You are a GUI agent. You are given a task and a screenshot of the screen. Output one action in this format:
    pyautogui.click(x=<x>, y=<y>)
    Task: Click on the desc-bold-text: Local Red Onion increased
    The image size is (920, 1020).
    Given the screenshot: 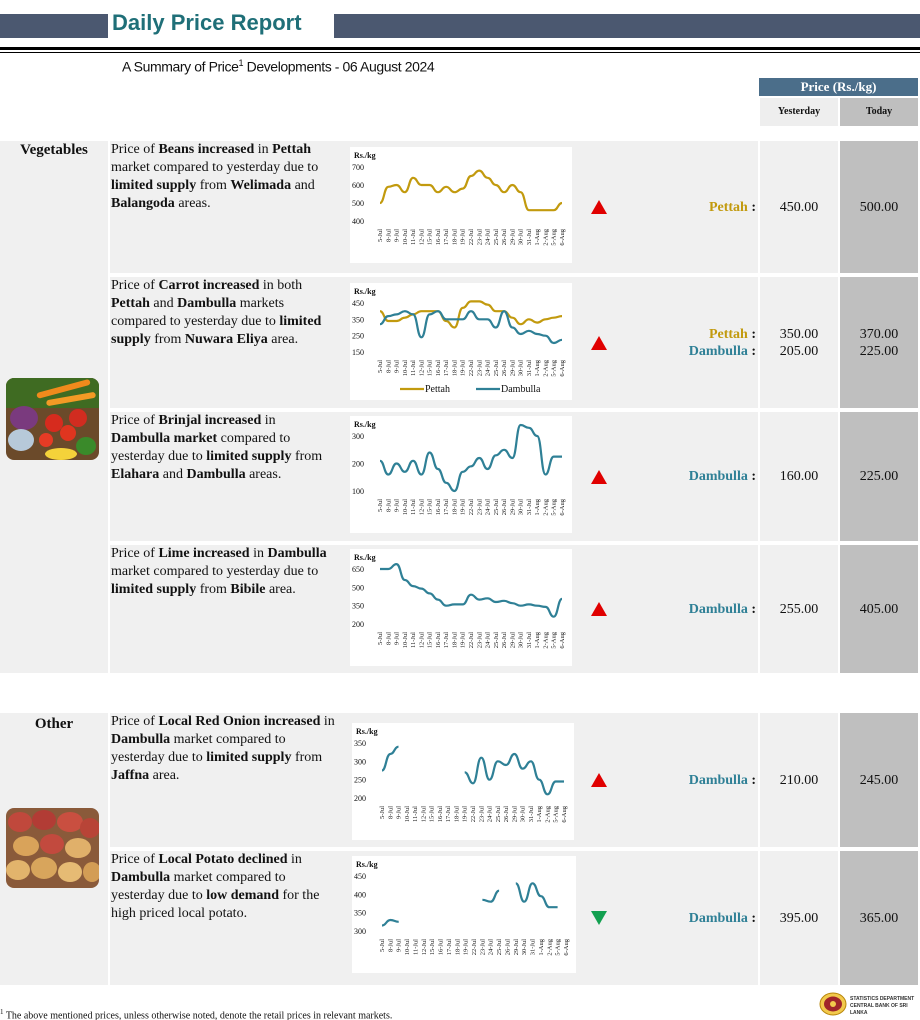 What is the action you would take?
    pyautogui.click(x=239, y=721)
    